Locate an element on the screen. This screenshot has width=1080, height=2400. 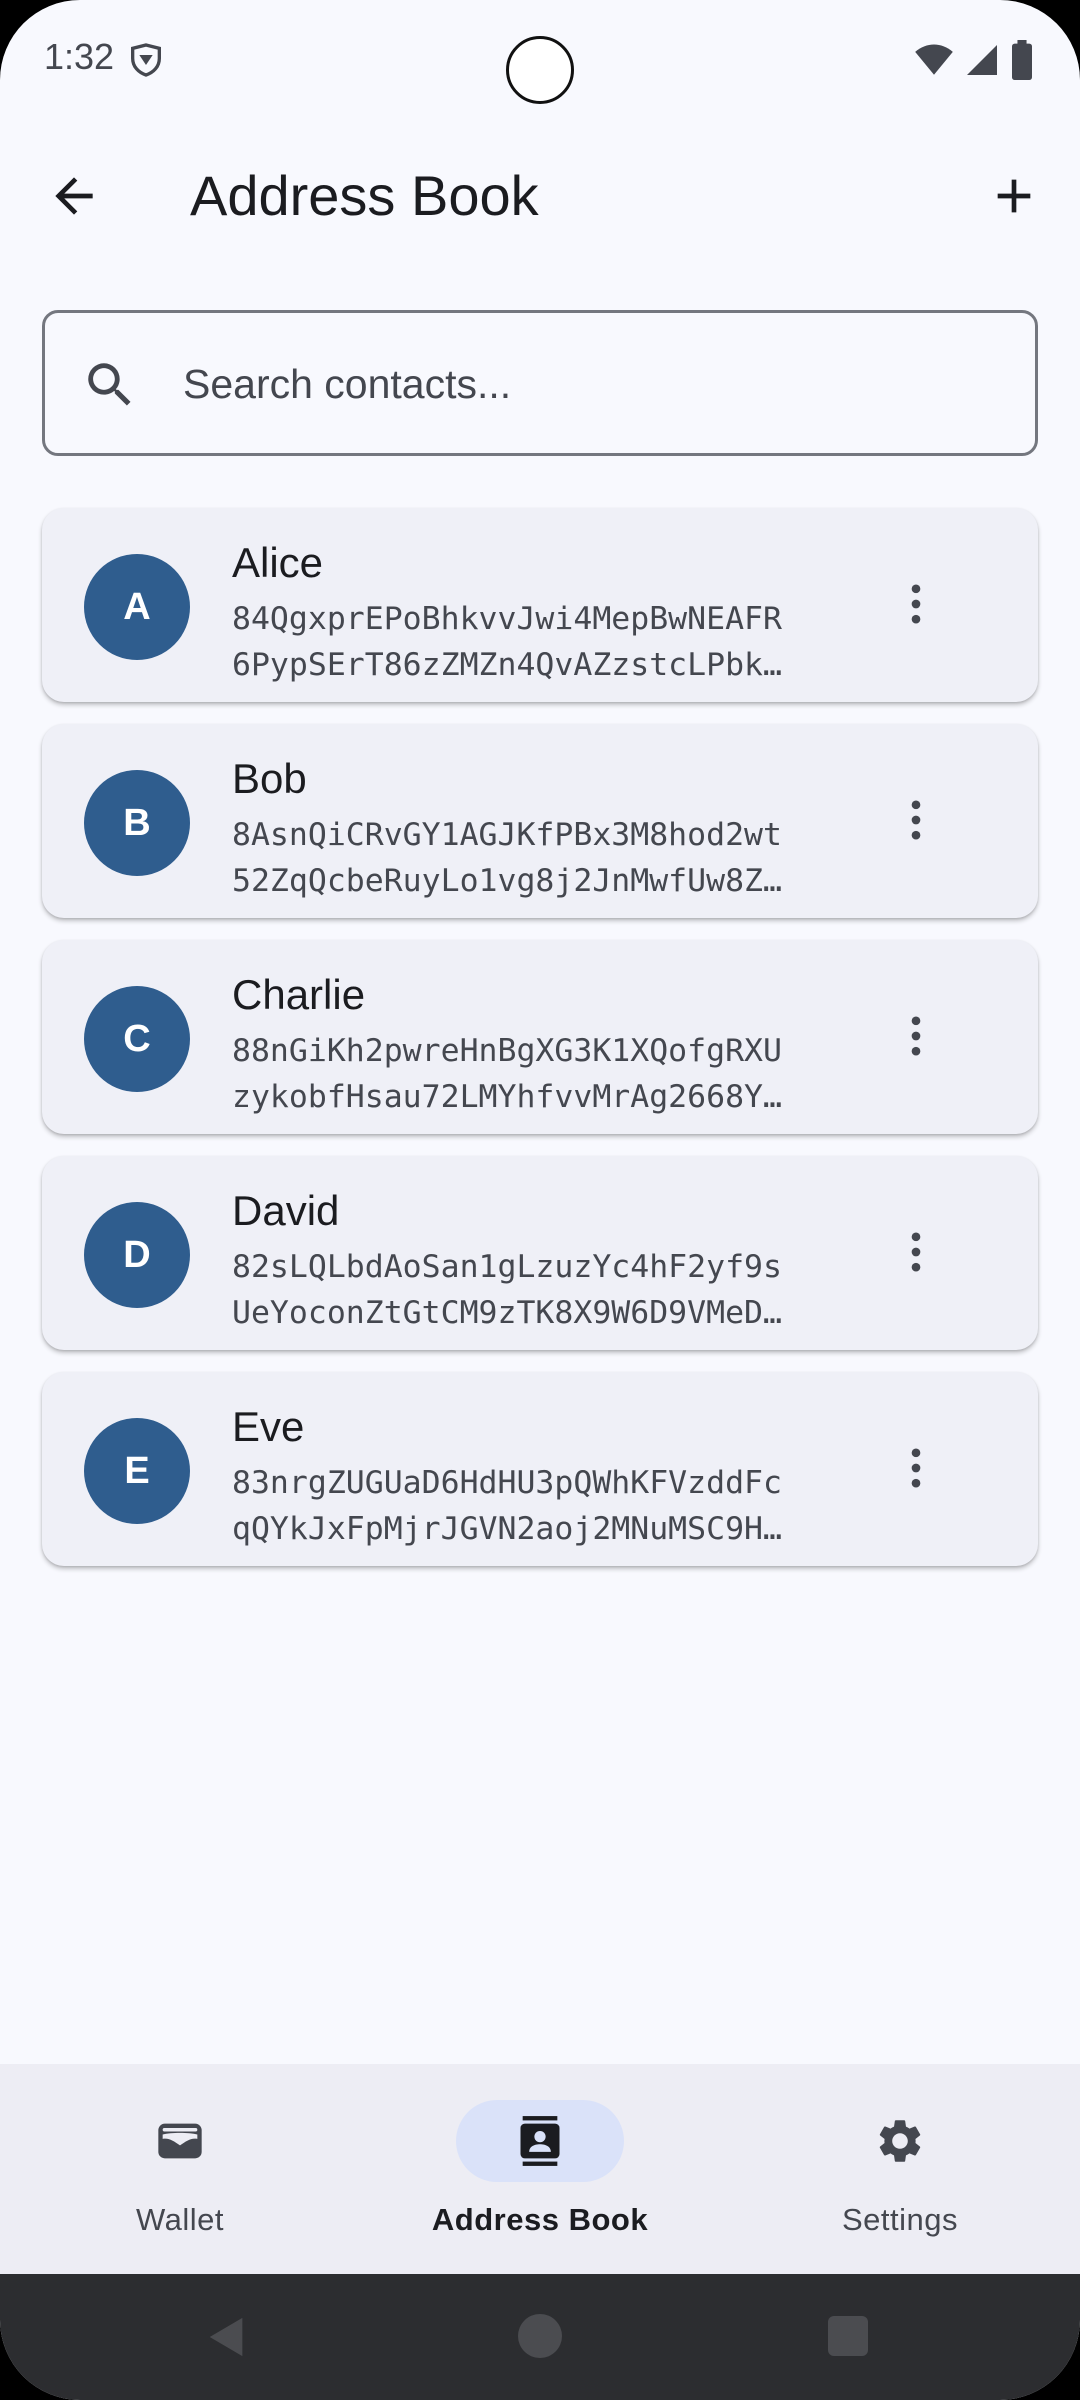
status-icons is located at coordinates (974, 60).